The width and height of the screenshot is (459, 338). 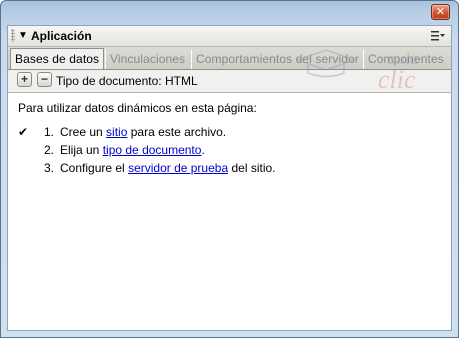 What do you see at coordinates (49, 150) in the screenshot?
I see `step-number: 2.` at bounding box center [49, 150].